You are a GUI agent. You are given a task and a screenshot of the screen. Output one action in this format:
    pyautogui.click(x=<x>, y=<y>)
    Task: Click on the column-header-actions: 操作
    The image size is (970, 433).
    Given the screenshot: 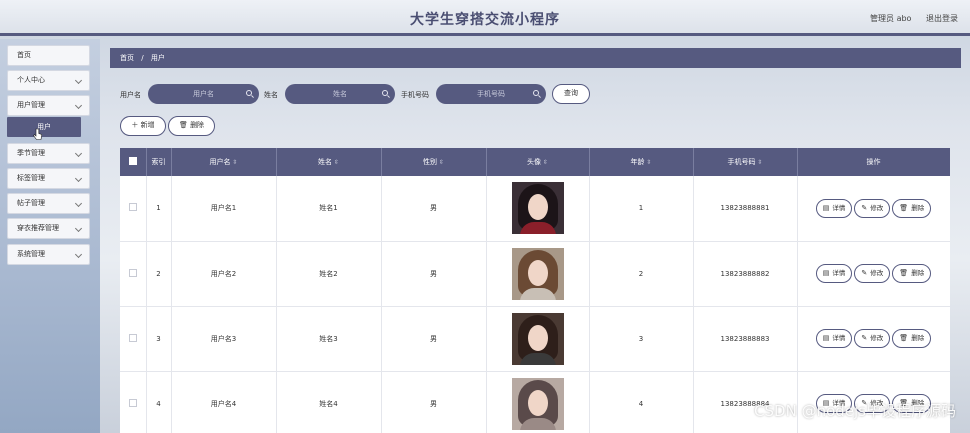 What is the action you would take?
    pyautogui.click(x=873, y=162)
    